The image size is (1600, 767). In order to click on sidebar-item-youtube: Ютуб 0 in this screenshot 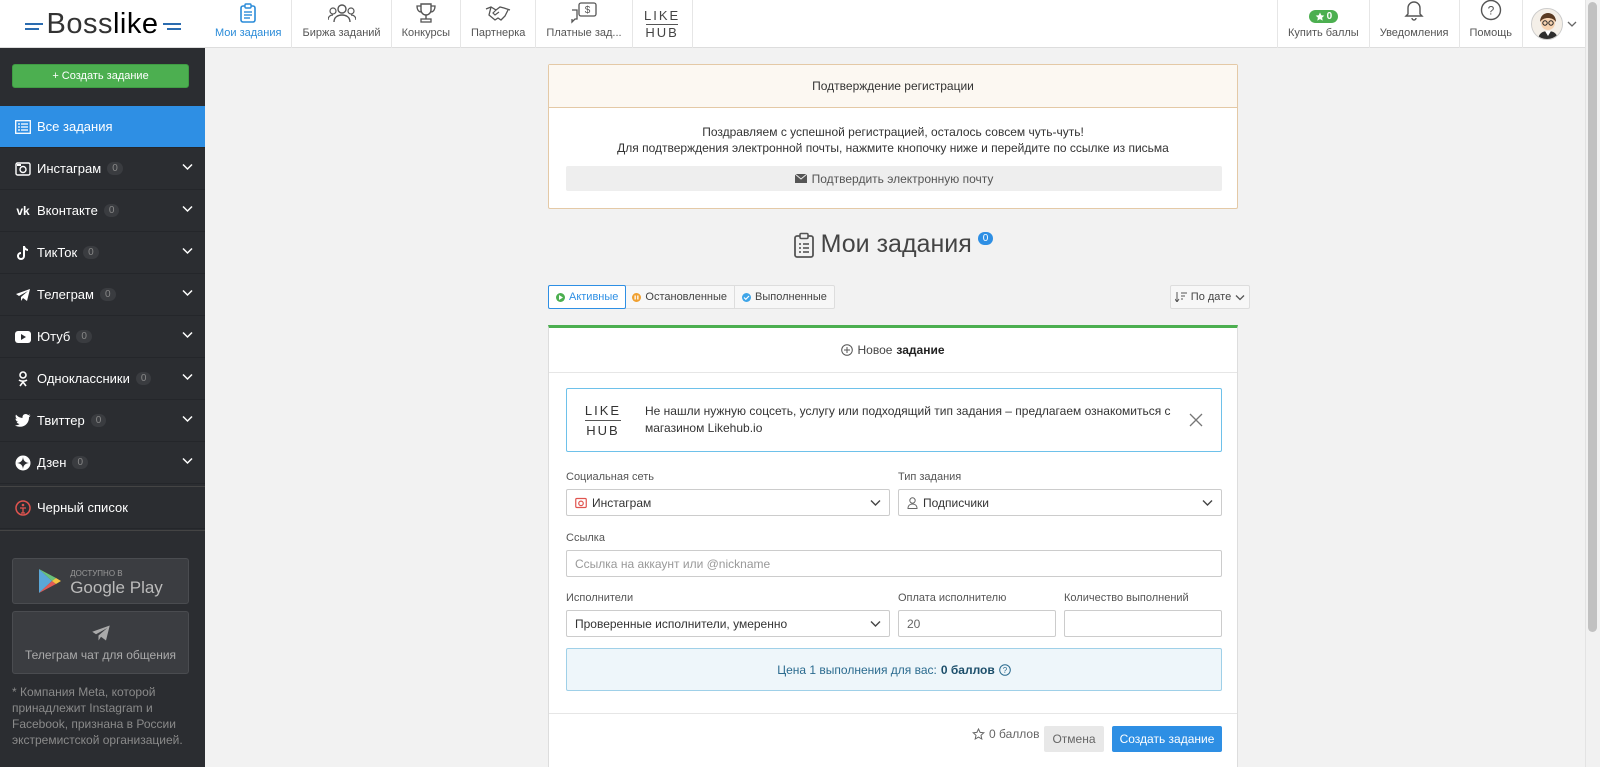, I will do `click(102, 337)`.